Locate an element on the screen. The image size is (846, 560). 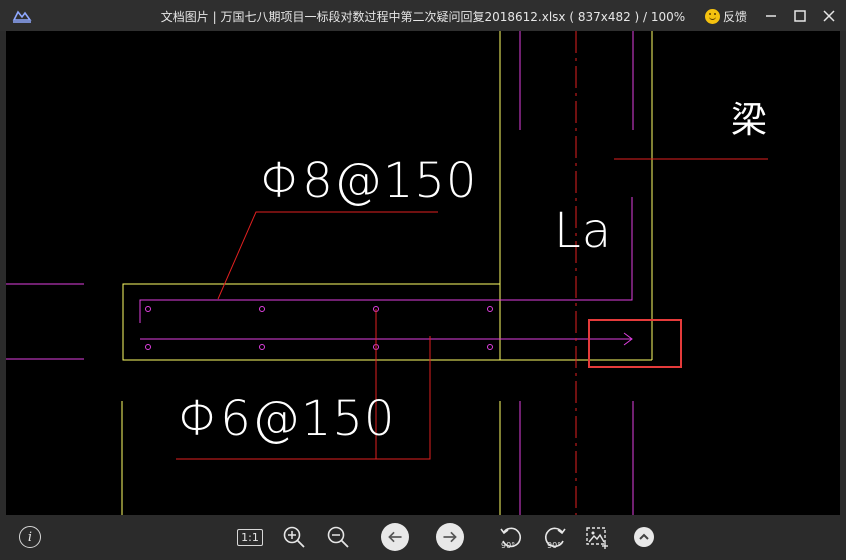
expand-button is located at coordinates (644, 537).